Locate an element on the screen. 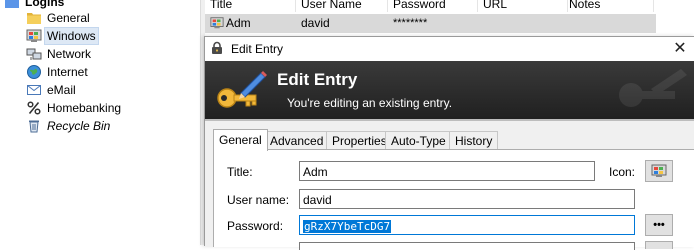 The height and width of the screenshot is (250, 694). email-icon is located at coordinates (34, 90).